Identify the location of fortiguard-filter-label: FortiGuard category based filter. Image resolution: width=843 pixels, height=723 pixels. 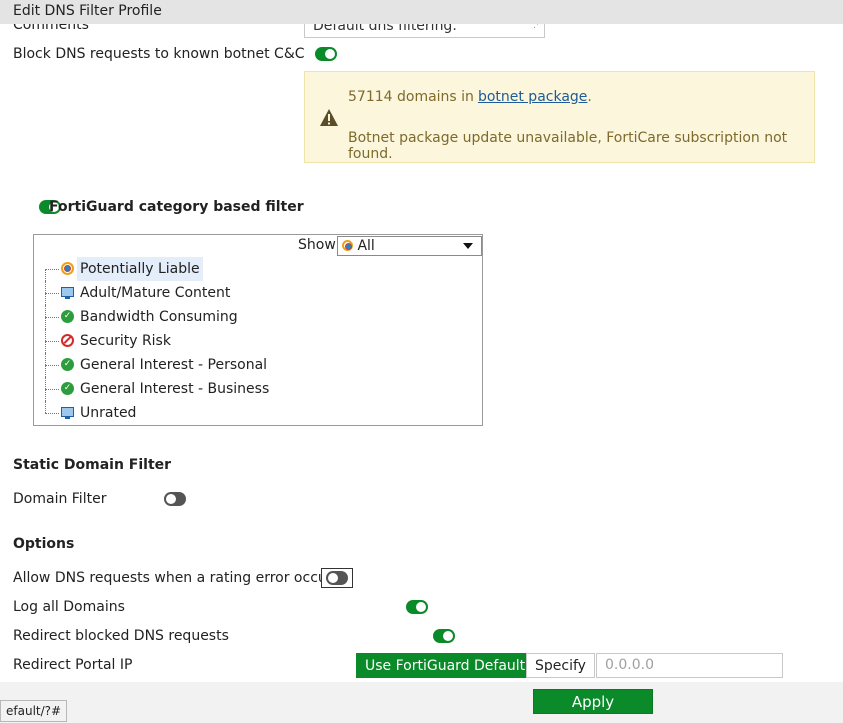
(176, 207).